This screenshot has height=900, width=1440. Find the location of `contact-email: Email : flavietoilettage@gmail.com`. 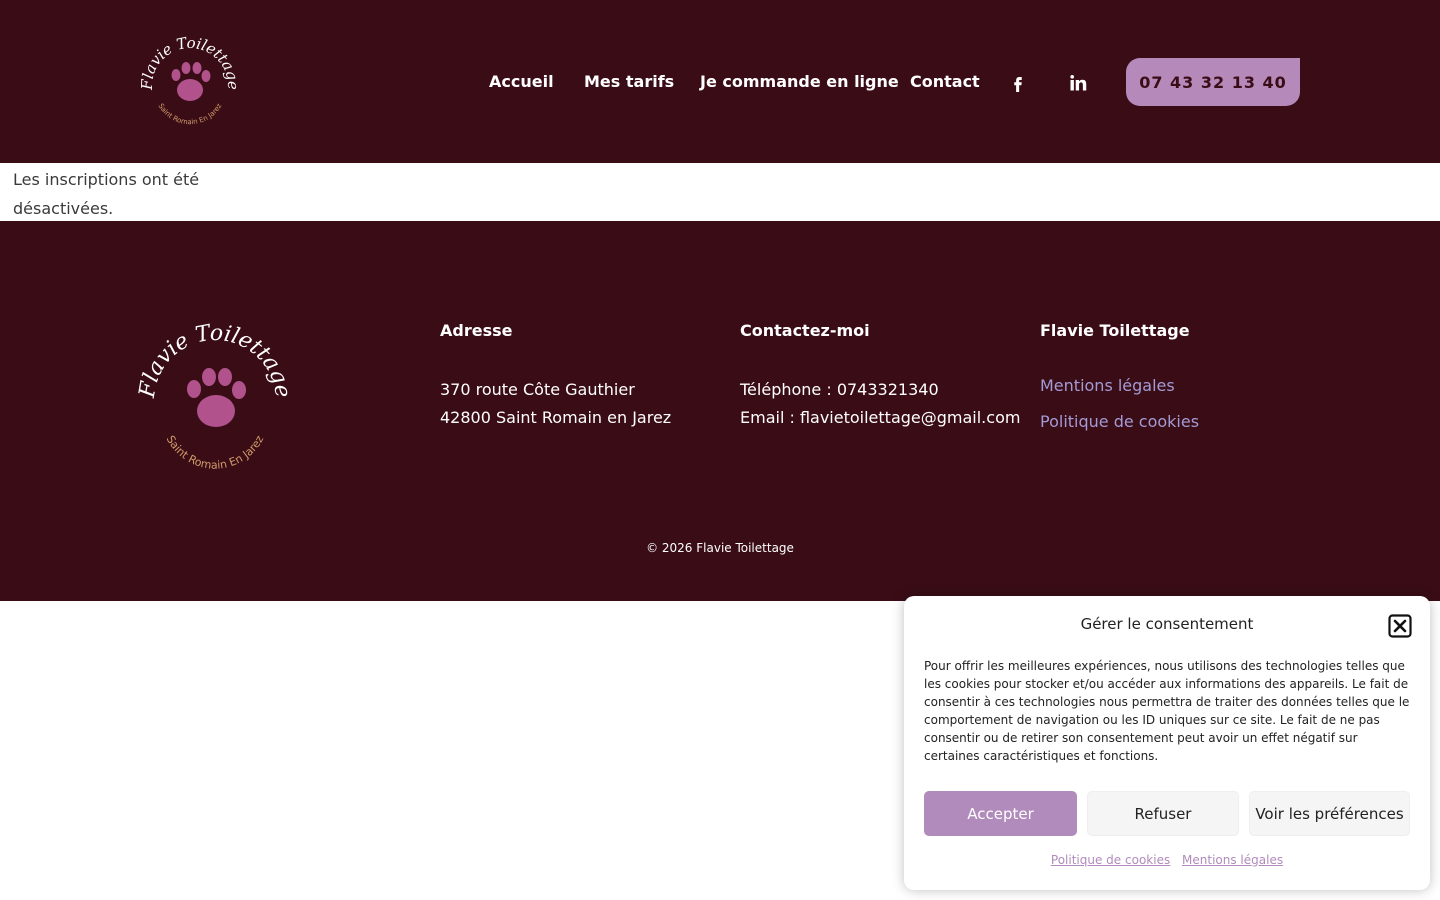

contact-email: Email : flavietoilettage@gmail.com is located at coordinates (880, 417).